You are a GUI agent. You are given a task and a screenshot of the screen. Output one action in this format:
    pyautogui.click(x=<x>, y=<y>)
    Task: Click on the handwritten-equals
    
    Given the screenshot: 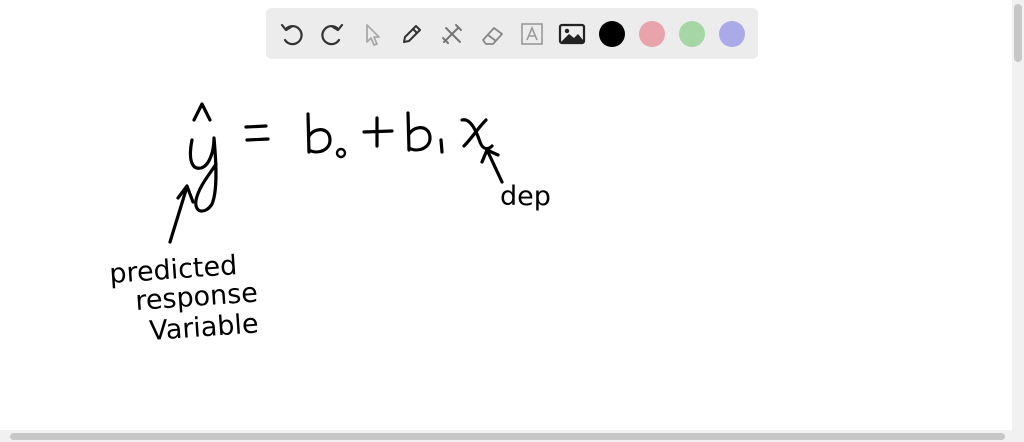 What is the action you would take?
    pyautogui.click(x=257, y=133)
    